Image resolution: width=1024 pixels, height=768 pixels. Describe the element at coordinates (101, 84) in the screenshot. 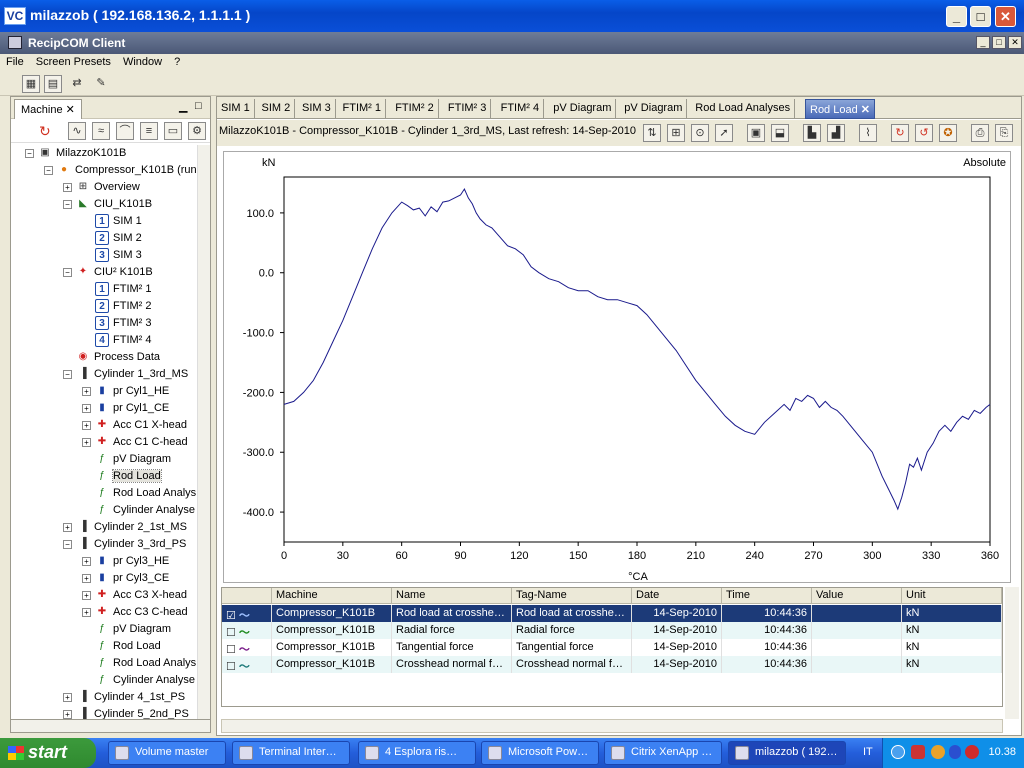

I see `pin-icon: ✎` at that location.